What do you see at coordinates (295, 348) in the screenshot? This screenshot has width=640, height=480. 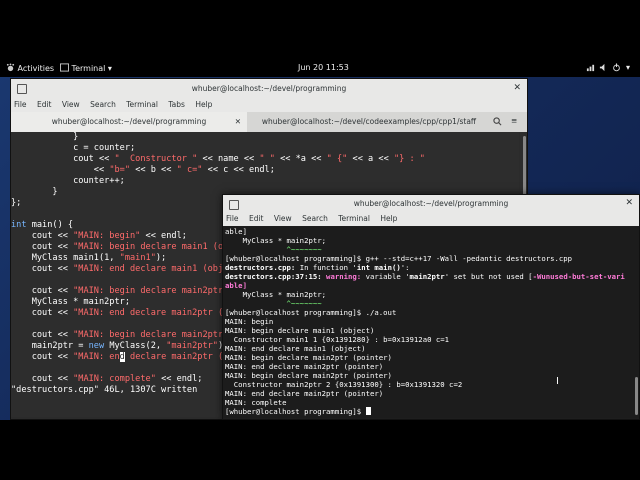 I see `term-line: MAIN: end declare main1 (object)` at bounding box center [295, 348].